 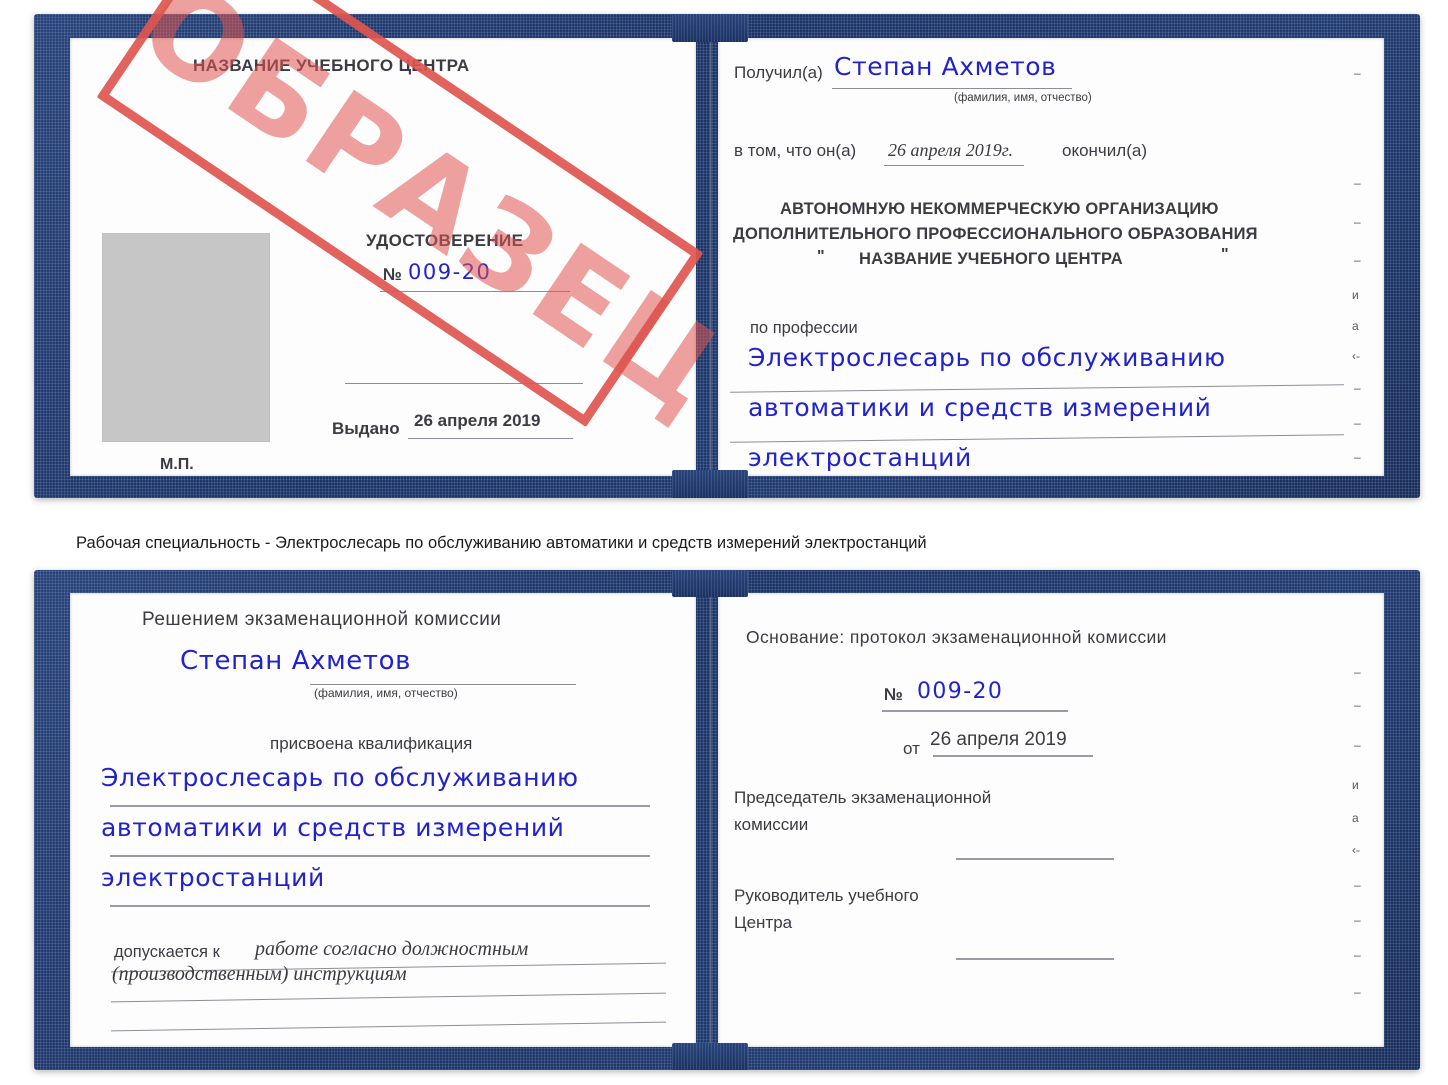 I want to click on qualification-value-line-1: Электрослесарь по обслуживанию, so click(x=340, y=777).